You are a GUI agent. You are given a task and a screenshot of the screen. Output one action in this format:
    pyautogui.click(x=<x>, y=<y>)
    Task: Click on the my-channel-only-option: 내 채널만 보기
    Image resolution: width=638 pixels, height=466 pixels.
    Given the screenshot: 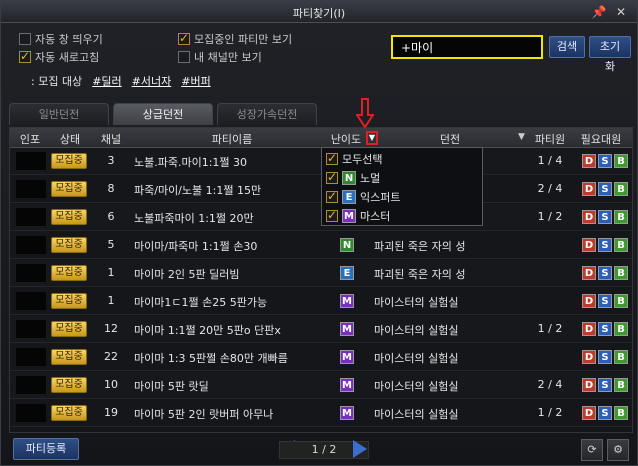 What is the action you would take?
    pyautogui.click(x=220, y=57)
    